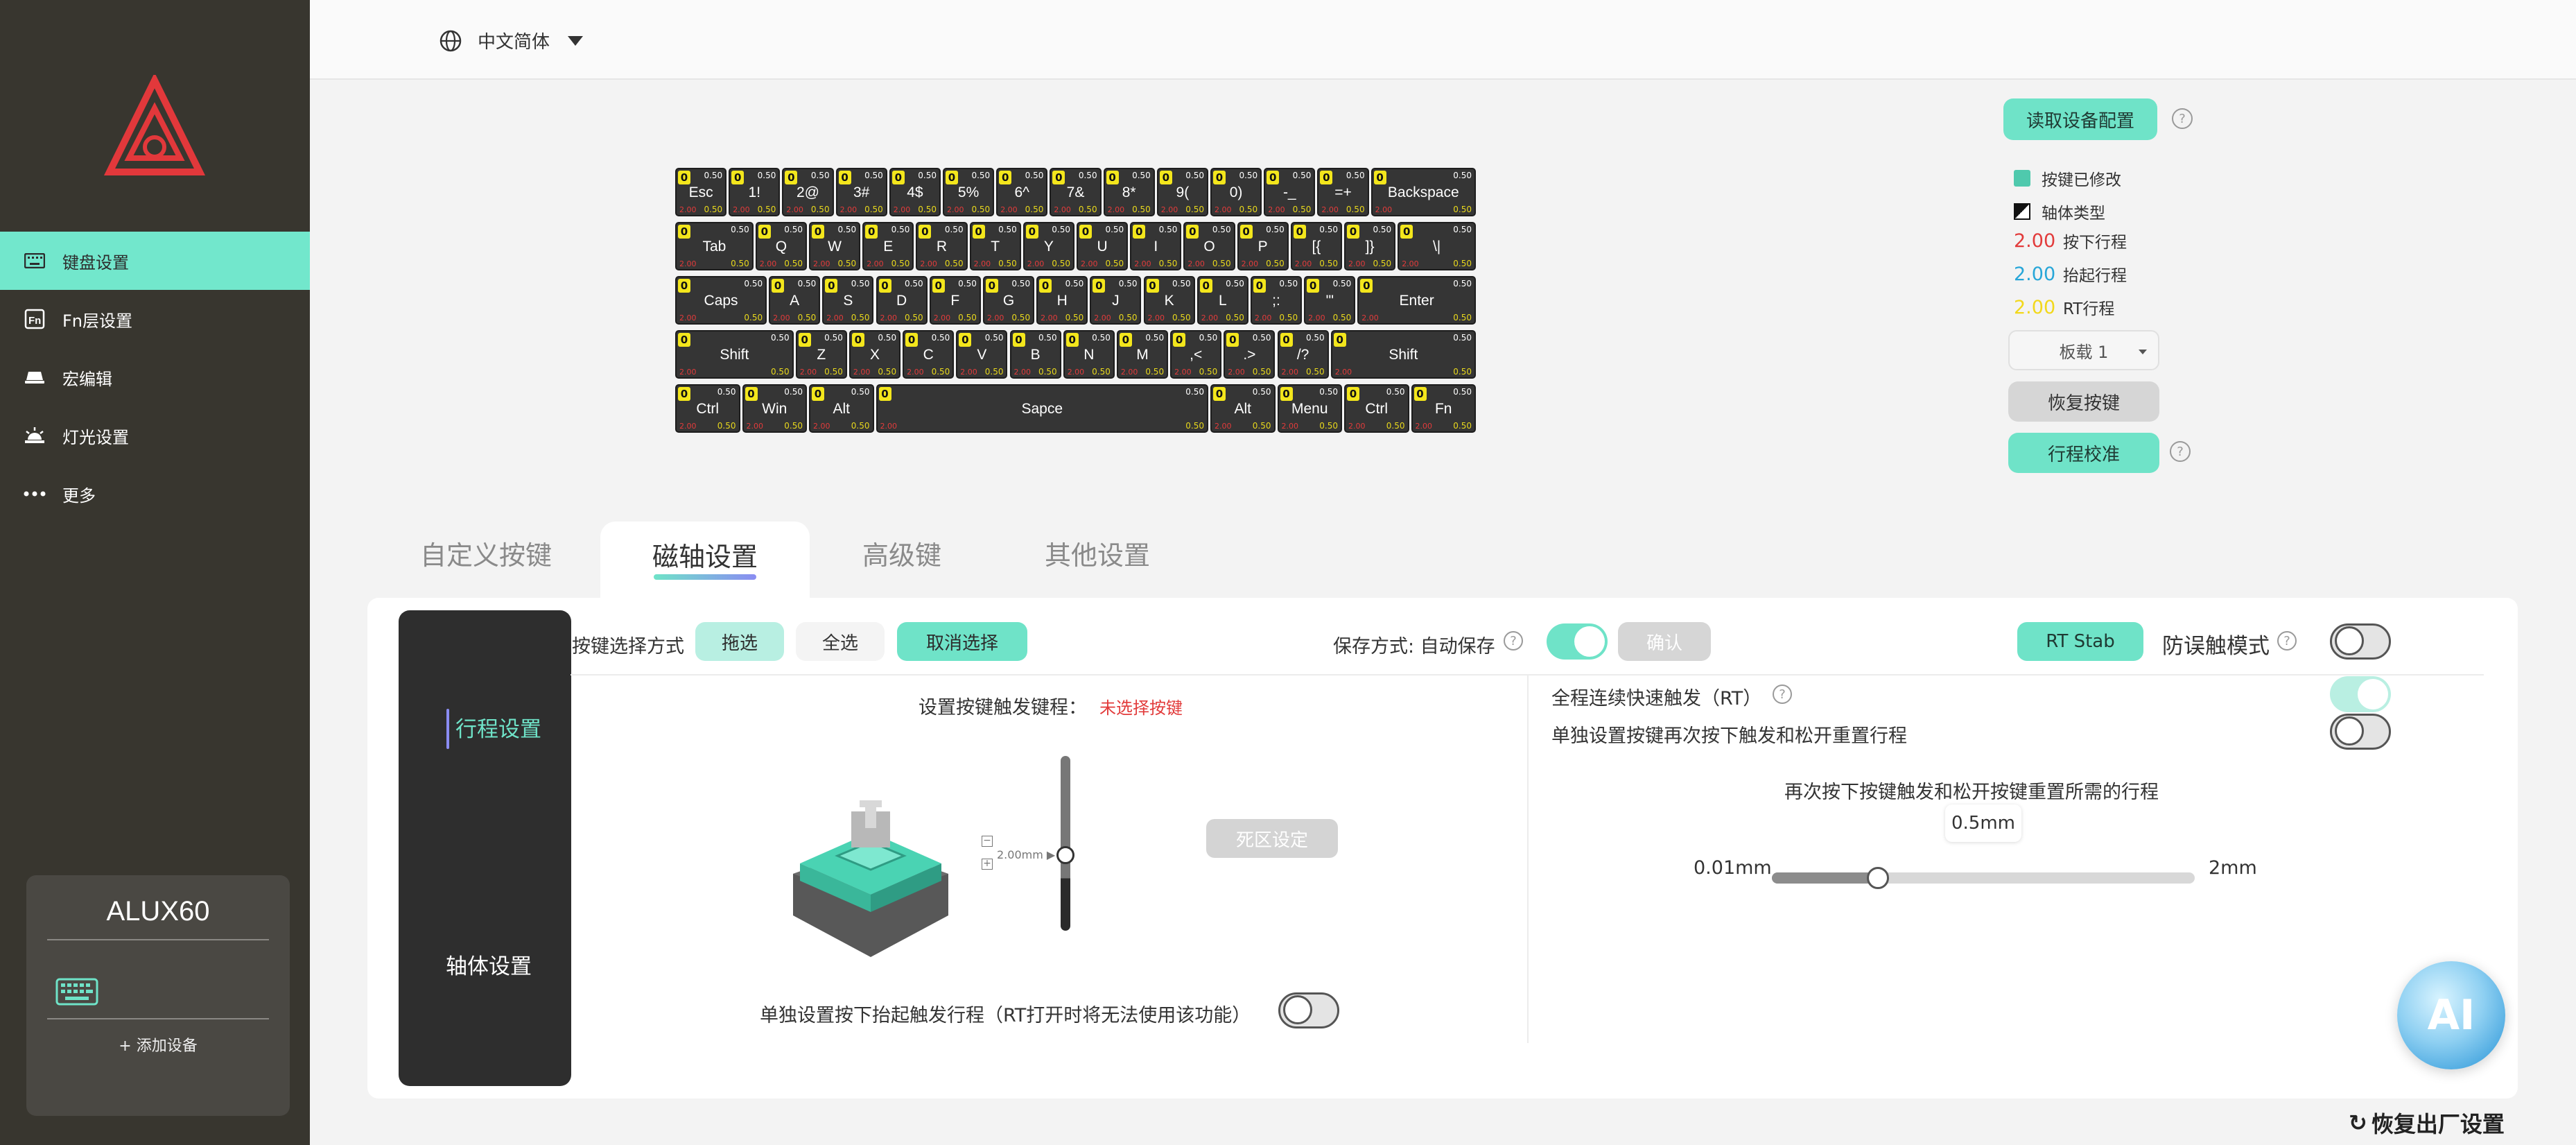 This screenshot has width=2576, height=1145. I want to click on anti-mistouch-toggle, so click(2360, 642).